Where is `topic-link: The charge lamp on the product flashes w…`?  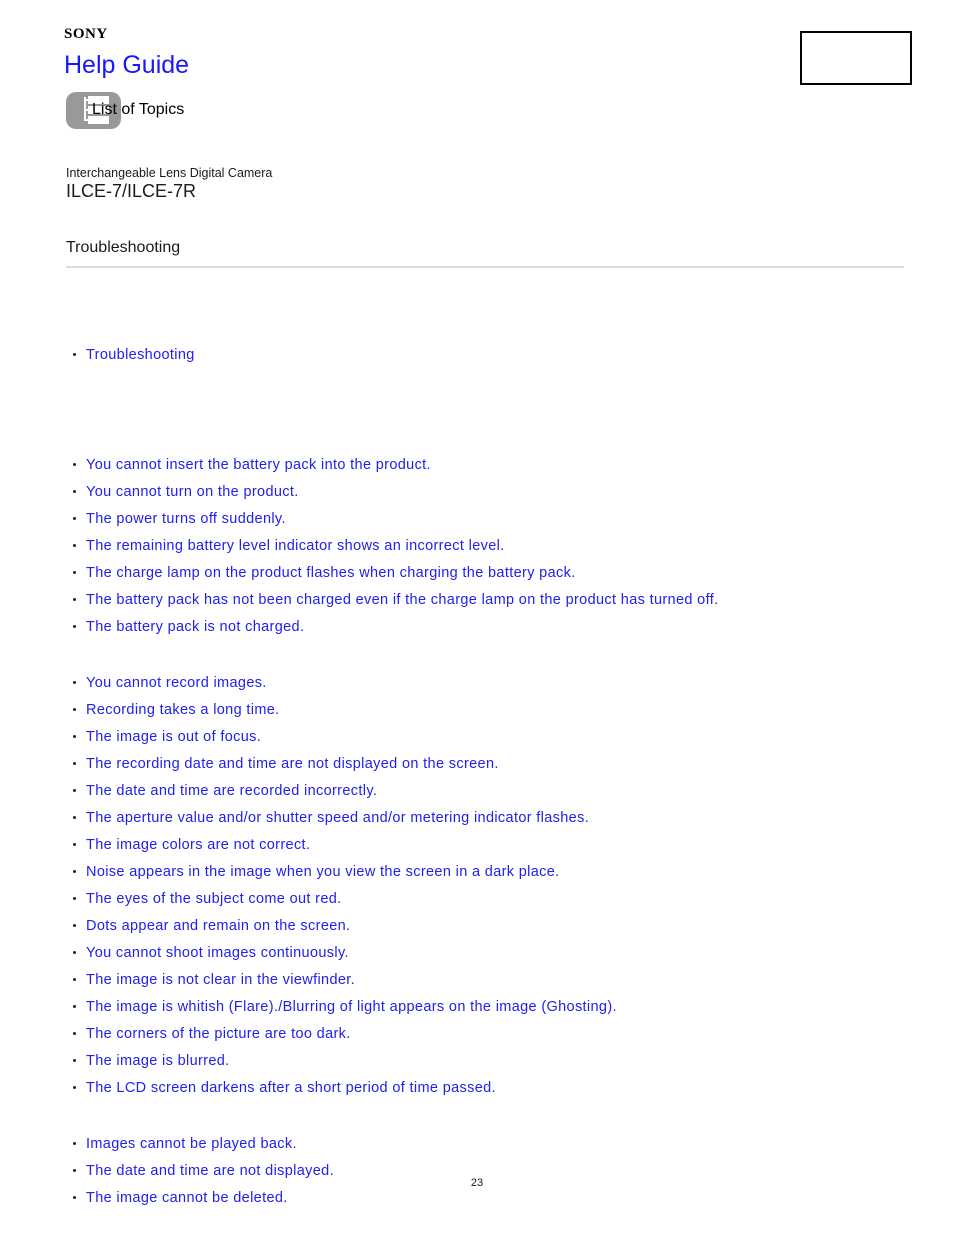 topic-link: The charge lamp on the product flashes w… is located at coordinates (331, 573).